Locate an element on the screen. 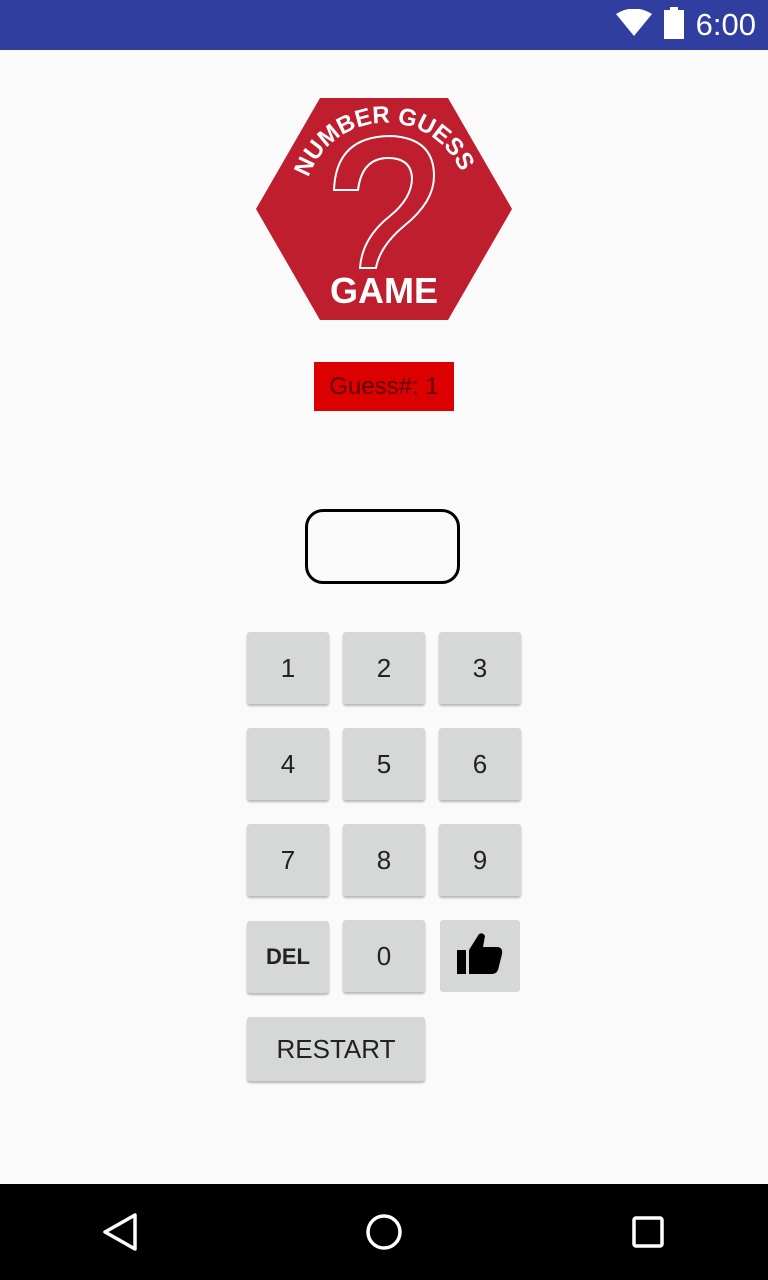  key-5-button: 5 is located at coordinates (384, 764).